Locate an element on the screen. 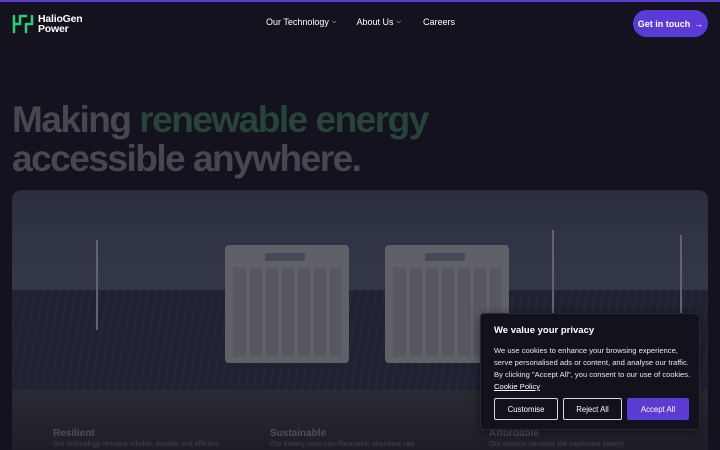 This screenshot has width=720, height=450. hero-title-part1: Making is located at coordinates (72, 119).